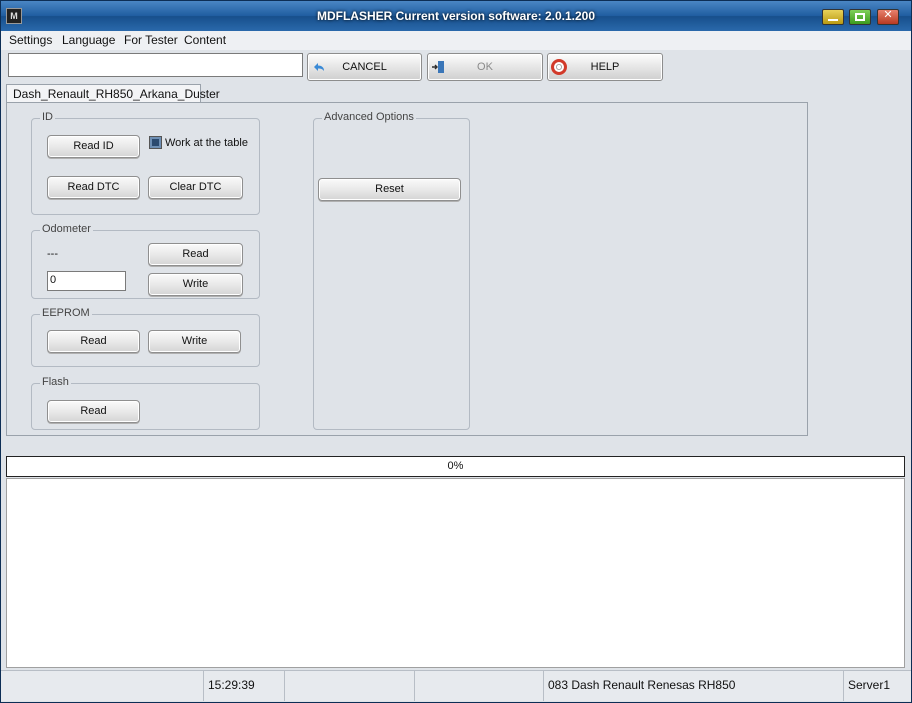 The width and height of the screenshot is (912, 703). I want to click on status-server: Server1, so click(877, 686).